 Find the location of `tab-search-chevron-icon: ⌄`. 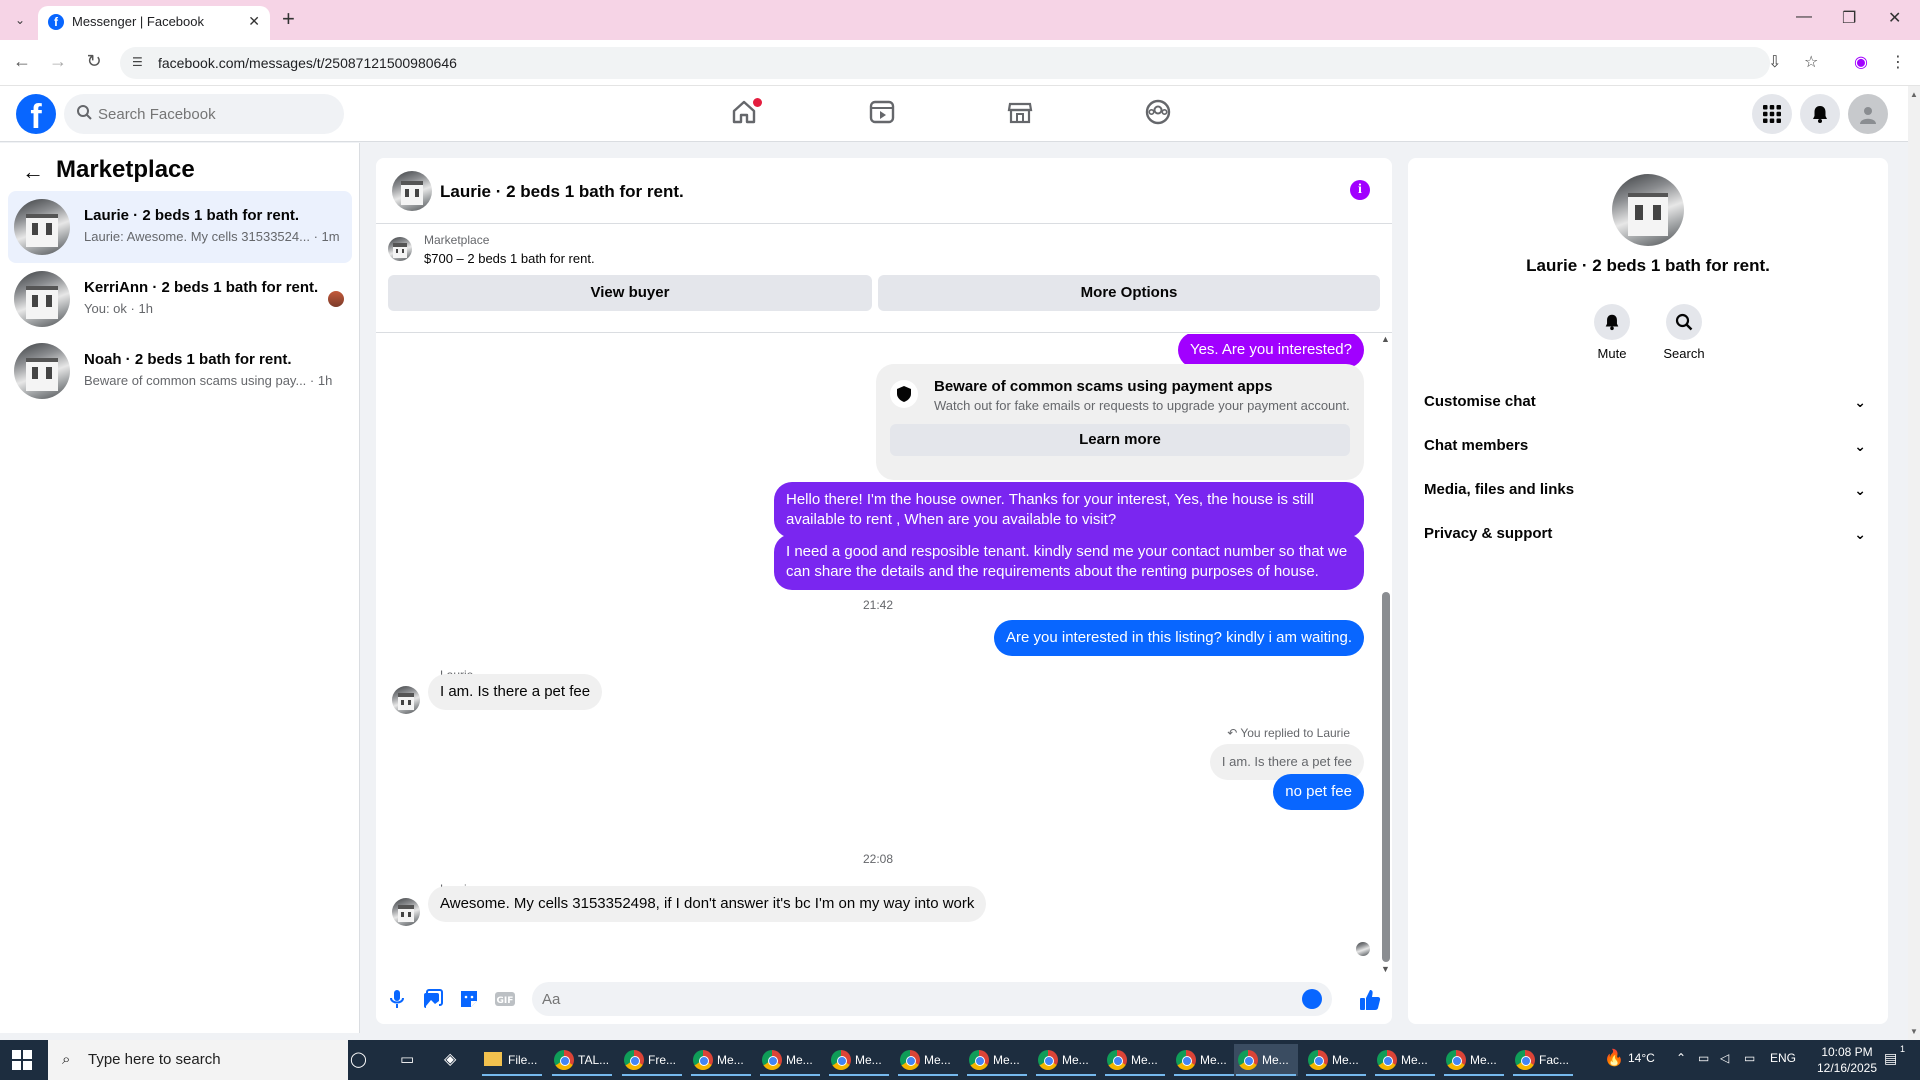

tab-search-chevron-icon: ⌄ is located at coordinates (20, 20).